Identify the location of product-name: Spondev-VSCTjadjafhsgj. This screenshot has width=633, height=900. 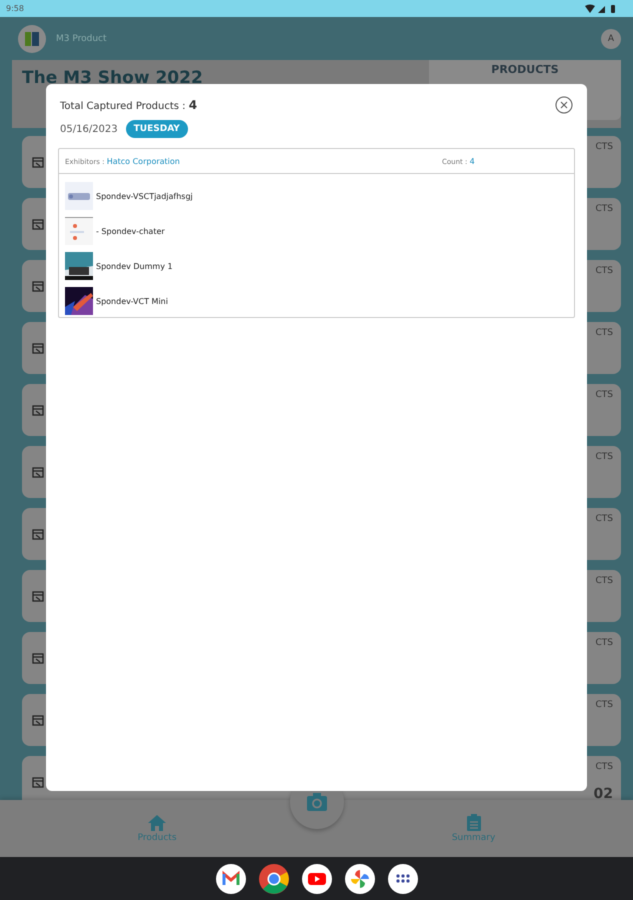
(144, 196).